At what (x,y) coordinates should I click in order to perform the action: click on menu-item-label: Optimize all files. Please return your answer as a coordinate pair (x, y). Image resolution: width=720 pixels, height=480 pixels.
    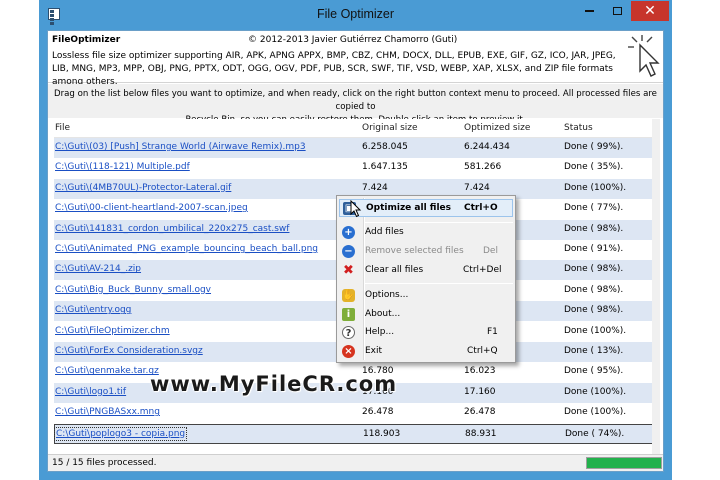
    Looking at the image, I should click on (409, 208).